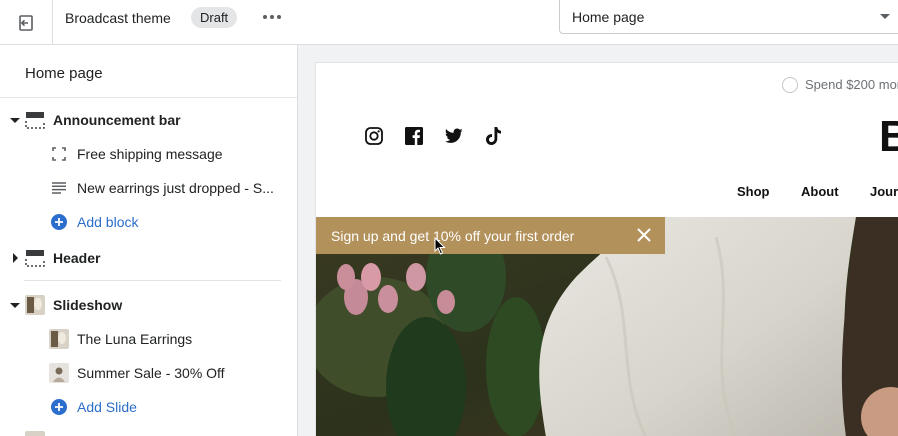 The width and height of the screenshot is (898, 436). I want to click on exit-icon, so click(26, 22).